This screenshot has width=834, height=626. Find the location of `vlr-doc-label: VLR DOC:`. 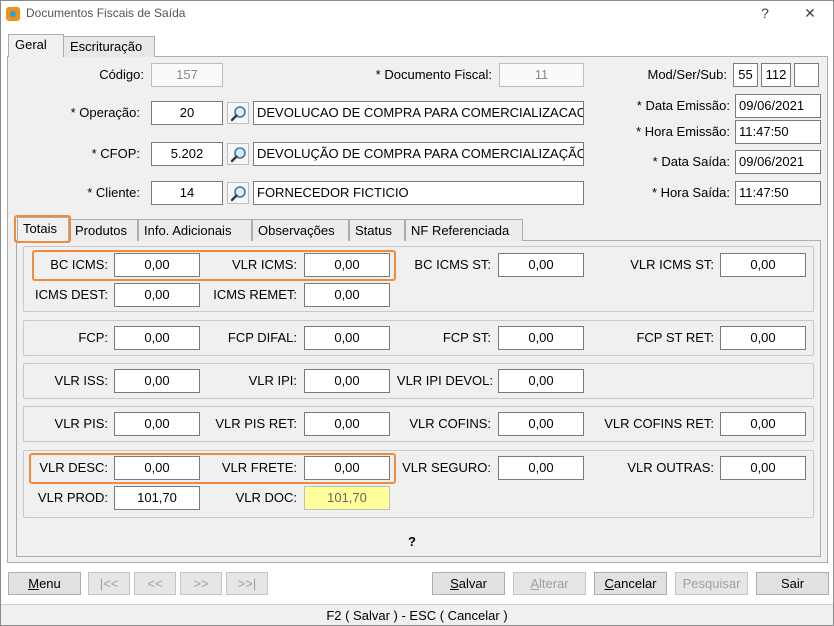

vlr-doc-label: VLR DOC: is located at coordinates (266, 497).